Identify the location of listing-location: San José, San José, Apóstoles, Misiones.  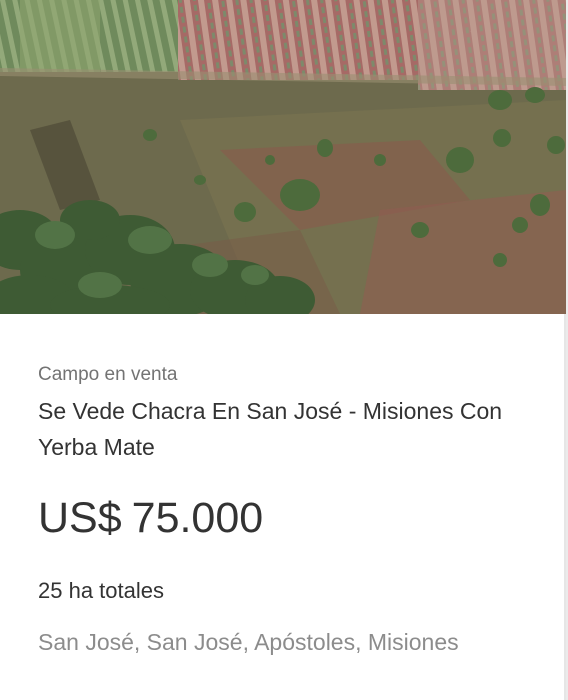
(248, 642).